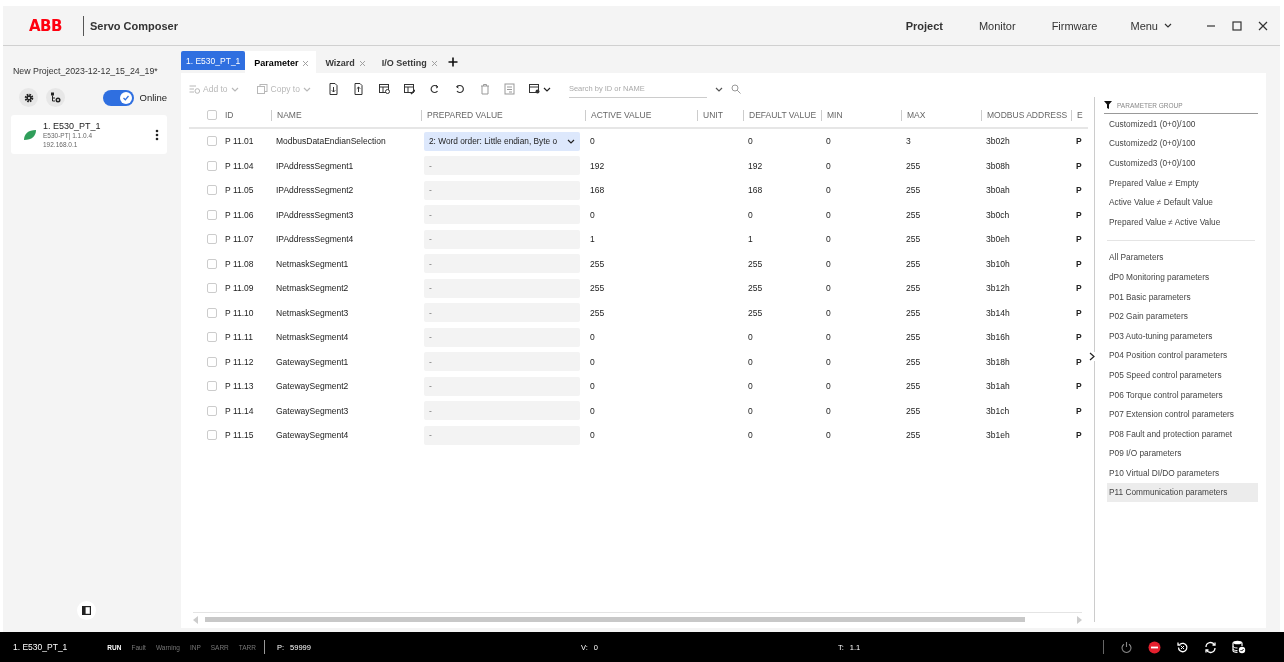 The width and height of the screenshot is (1284, 662). What do you see at coordinates (913, 263) in the screenshot?
I see `table-cell: 255` at bounding box center [913, 263].